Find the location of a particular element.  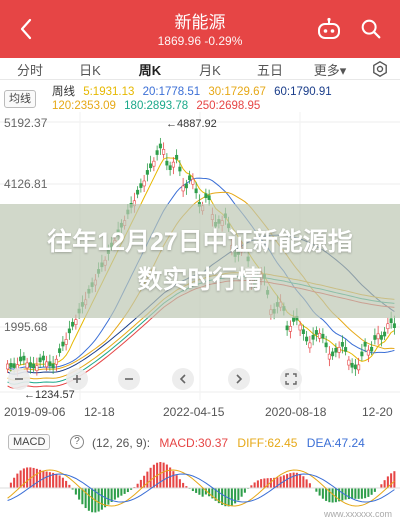

settings-icon is located at coordinates (380, 68).